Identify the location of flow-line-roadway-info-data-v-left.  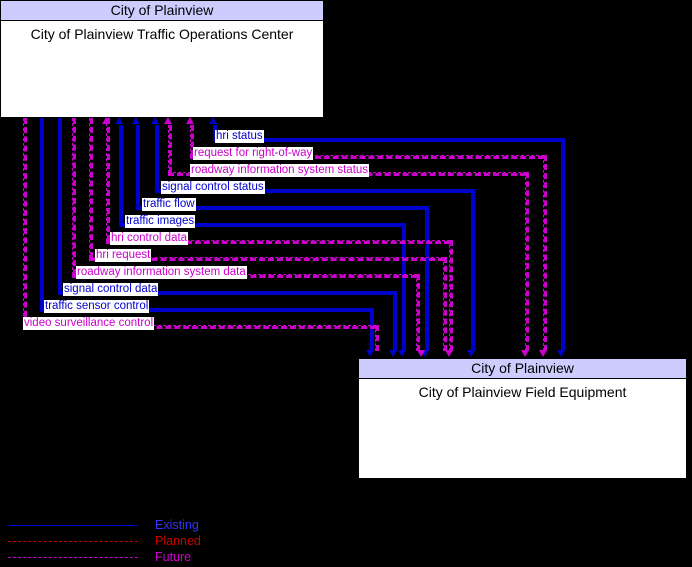
(74, 196).